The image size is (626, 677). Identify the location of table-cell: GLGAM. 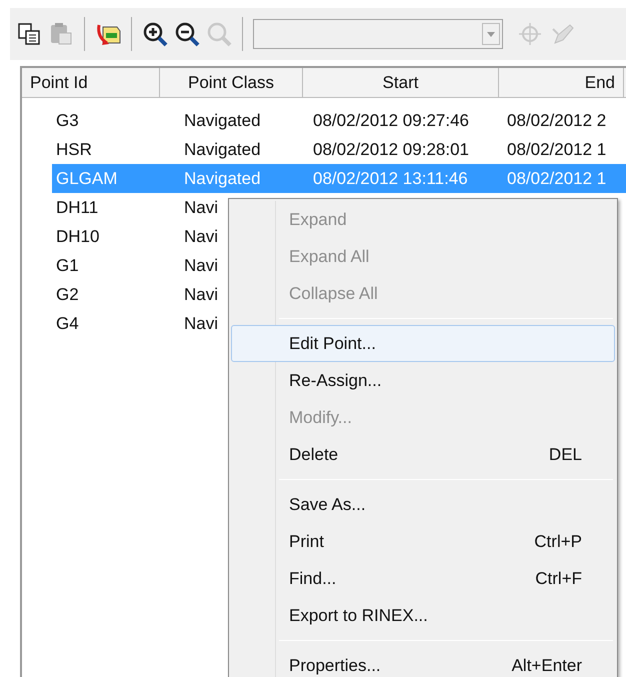
(87, 178).